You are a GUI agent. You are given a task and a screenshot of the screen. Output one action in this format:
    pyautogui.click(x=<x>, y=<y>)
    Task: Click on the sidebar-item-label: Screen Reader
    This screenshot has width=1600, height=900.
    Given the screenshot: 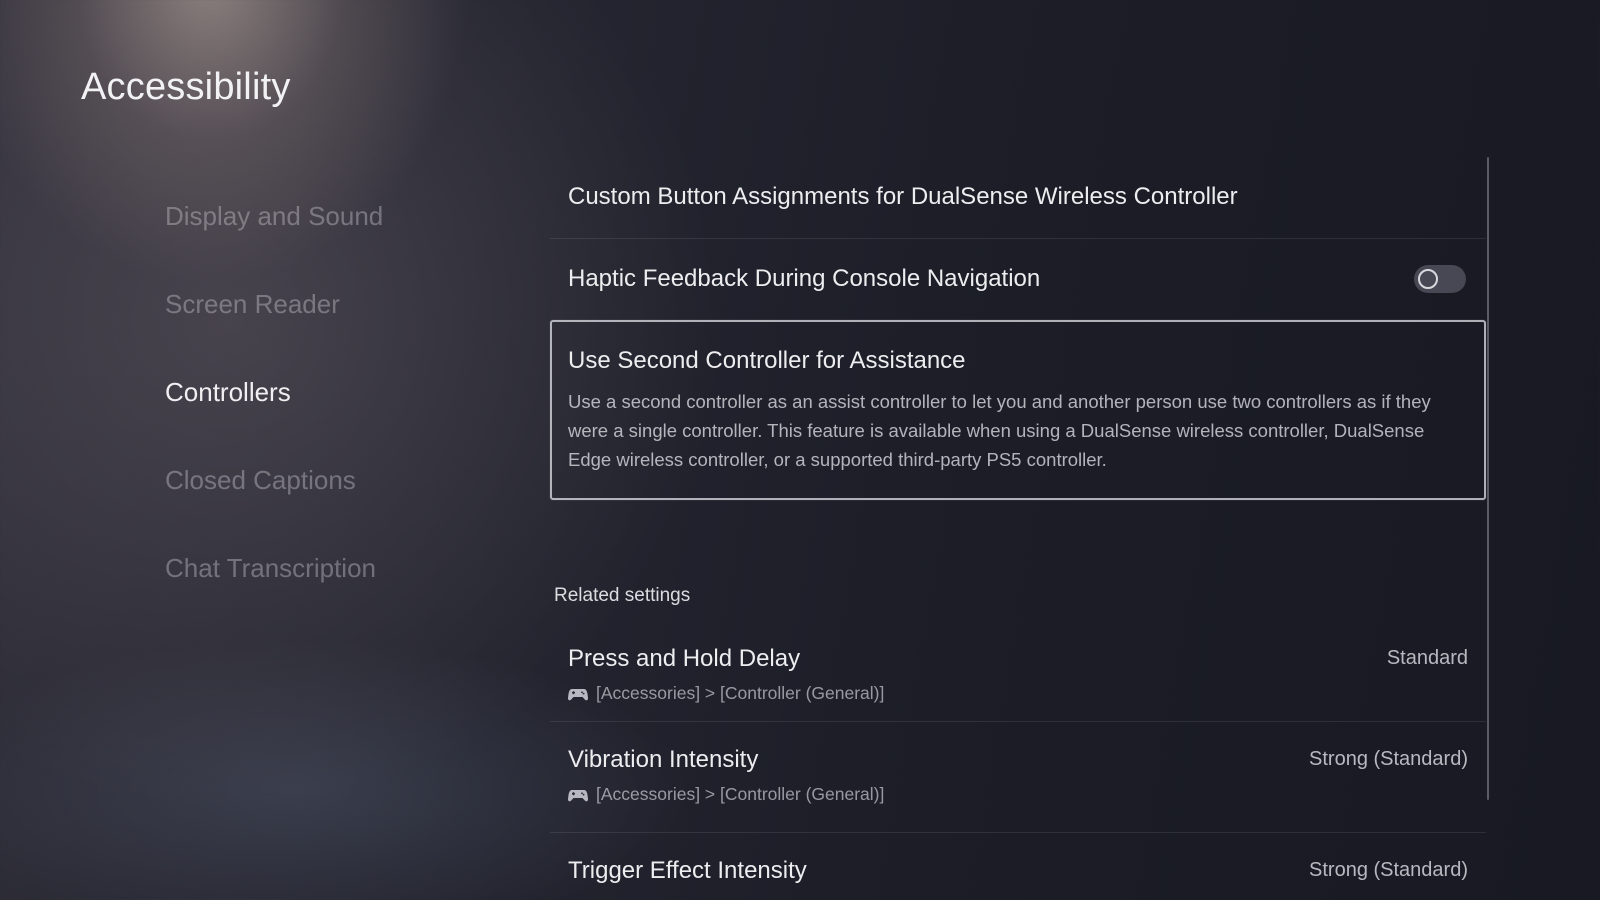 What is the action you would take?
    pyautogui.click(x=252, y=303)
    